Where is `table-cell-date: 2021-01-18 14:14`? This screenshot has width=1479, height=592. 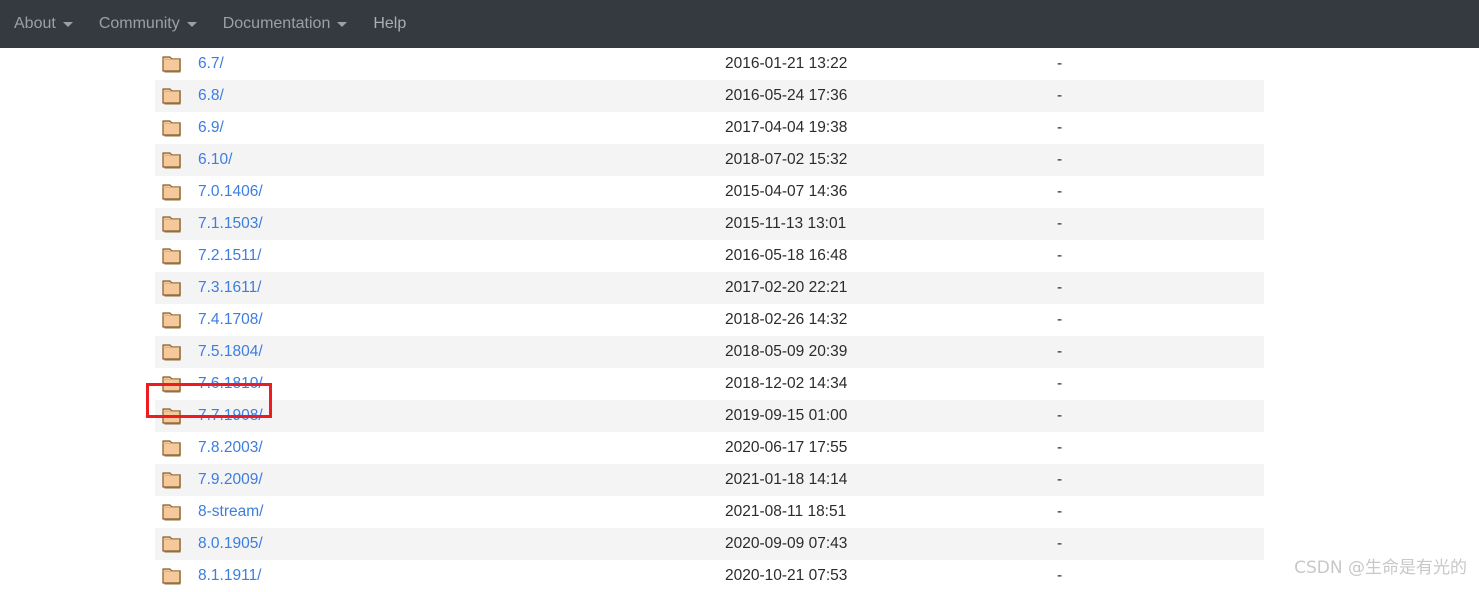
table-cell-date: 2021-01-18 14:14 is located at coordinates (786, 479).